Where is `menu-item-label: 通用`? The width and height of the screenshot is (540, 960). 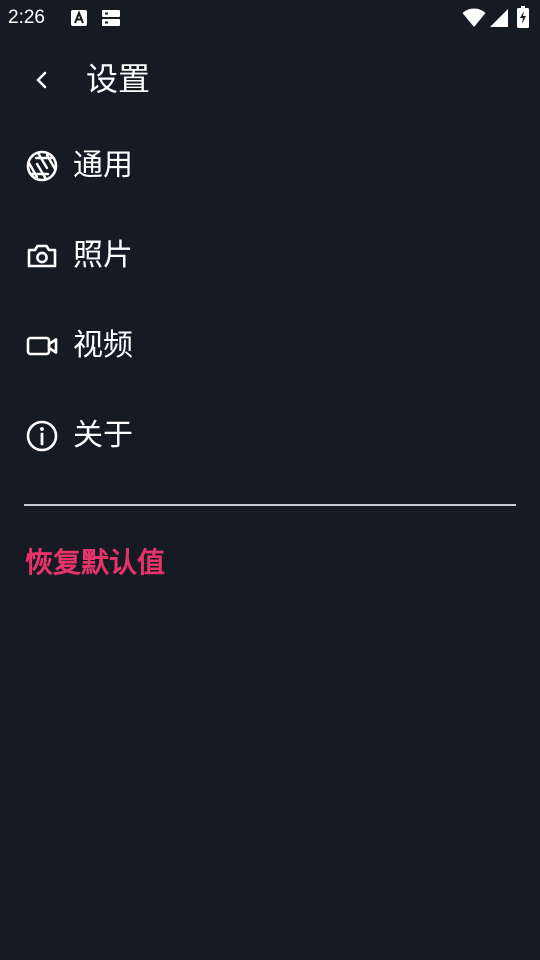 menu-item-label: 通用 is located at coordinates (103, 165).